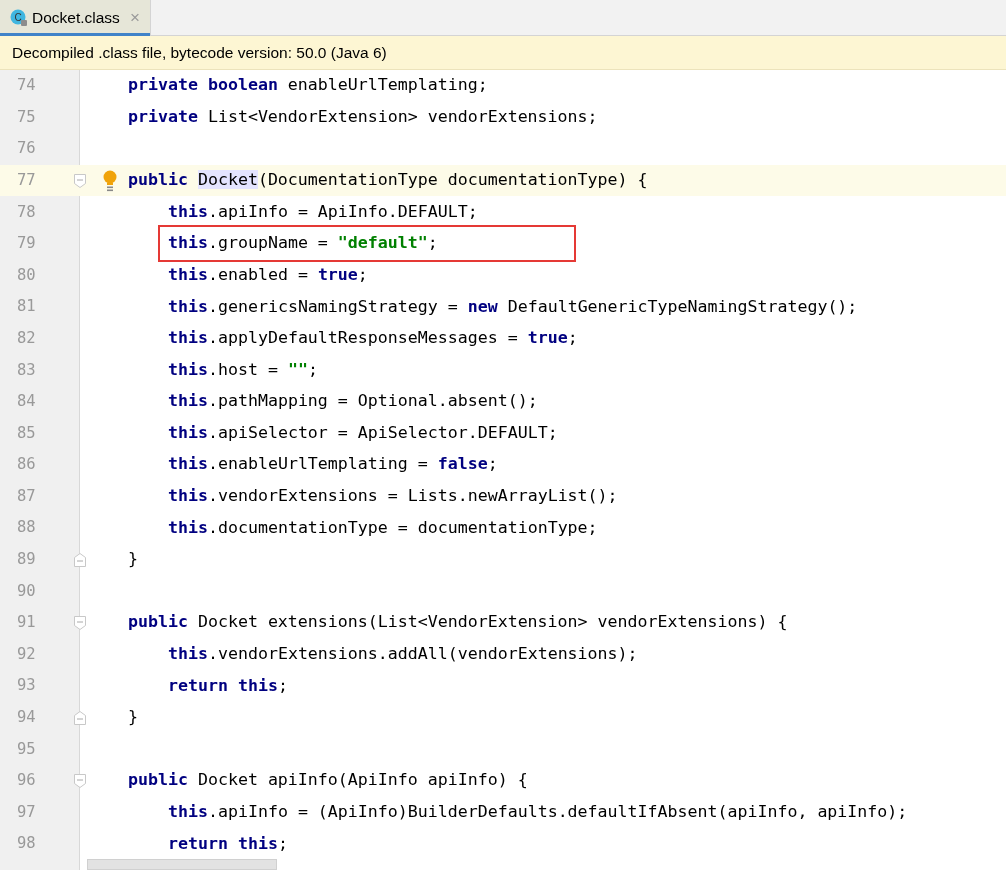 This screenshot has height=870, width=1006. I want to click on code-line: private List<VendorExtension> vendorExtensions;, so click(363, 116).